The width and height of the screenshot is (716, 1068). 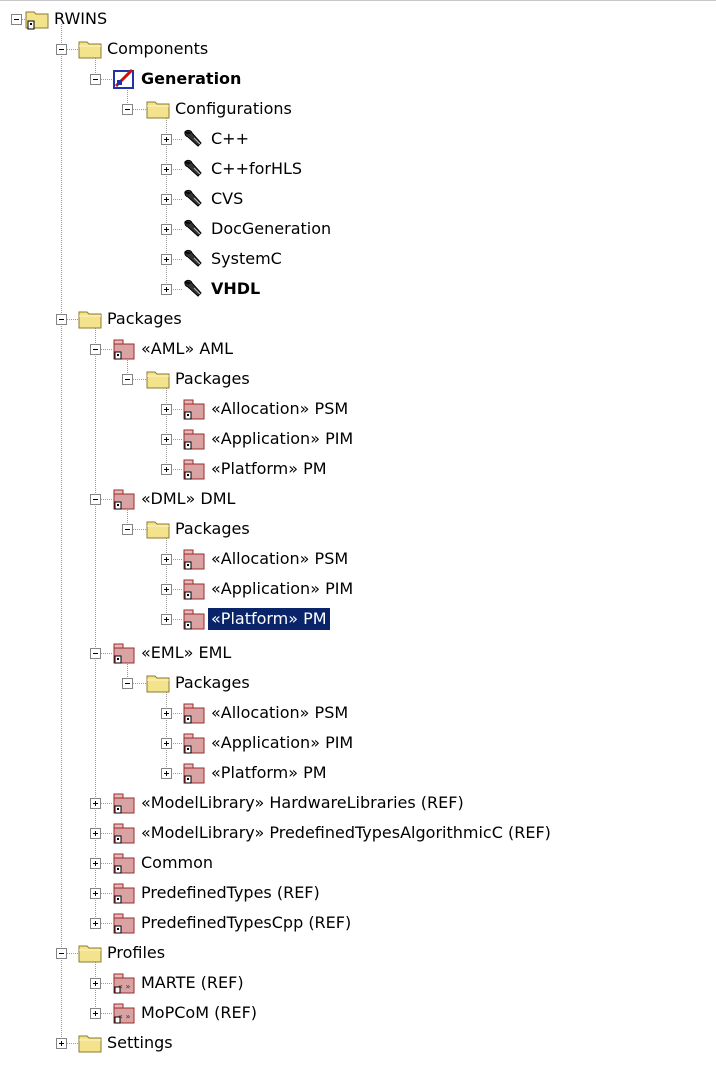 What do you see at coordinates (233, 109) in the screenshot?
I see `tree-item-label: Configurations` at bounding box center [233, 109].